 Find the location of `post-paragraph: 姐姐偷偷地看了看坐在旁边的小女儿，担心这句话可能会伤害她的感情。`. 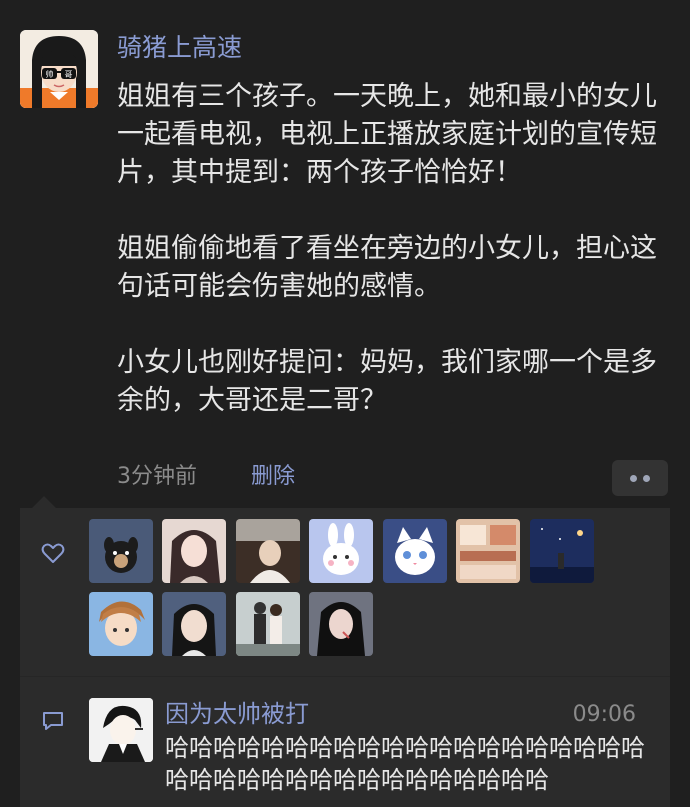

post-paragraph: 姐姐偷偷地看了看坐在旁边的小女儿，担心这句话可能会伤害她的感情。 is located at coordinates (387, 267).